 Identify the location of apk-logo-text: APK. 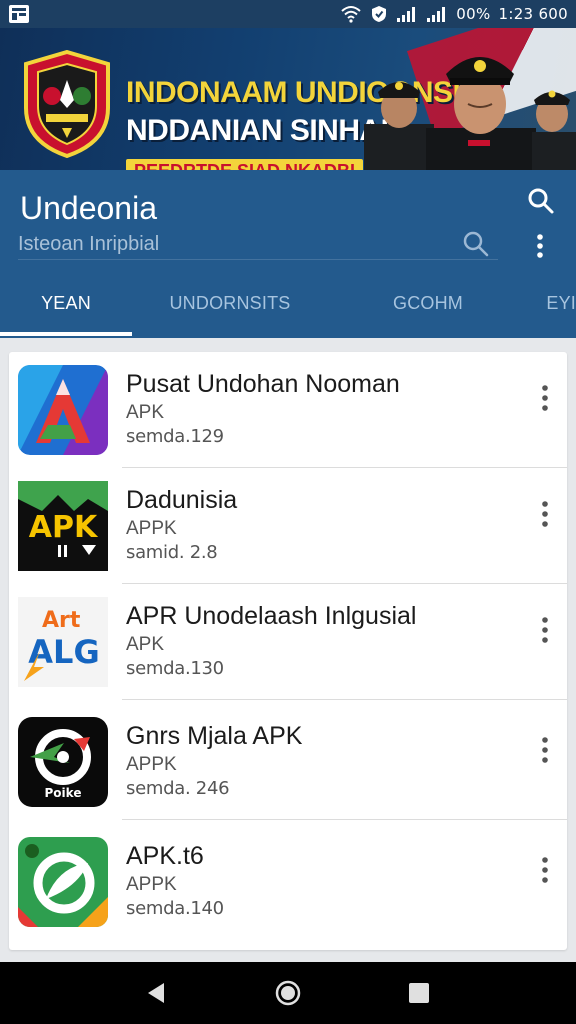
(64, 527).